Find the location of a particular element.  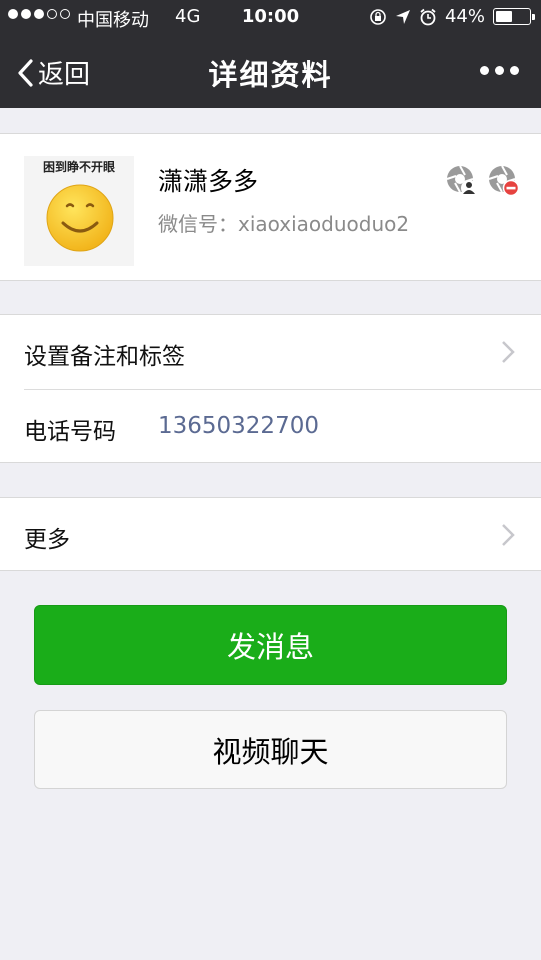

battery-icon is located at coordinates (514, 16).